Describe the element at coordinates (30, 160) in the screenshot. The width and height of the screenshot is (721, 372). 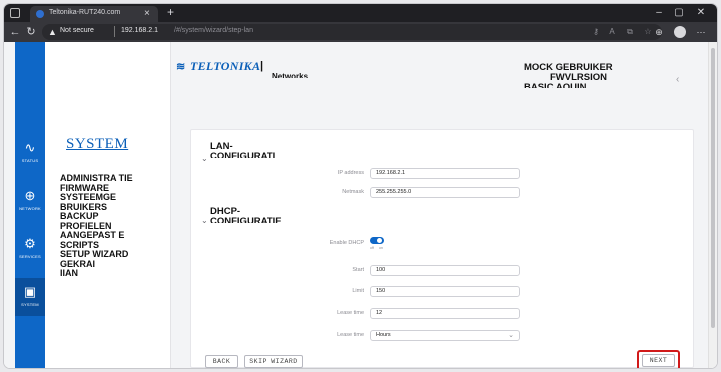
I see `nav-label: STATUS` at that location.